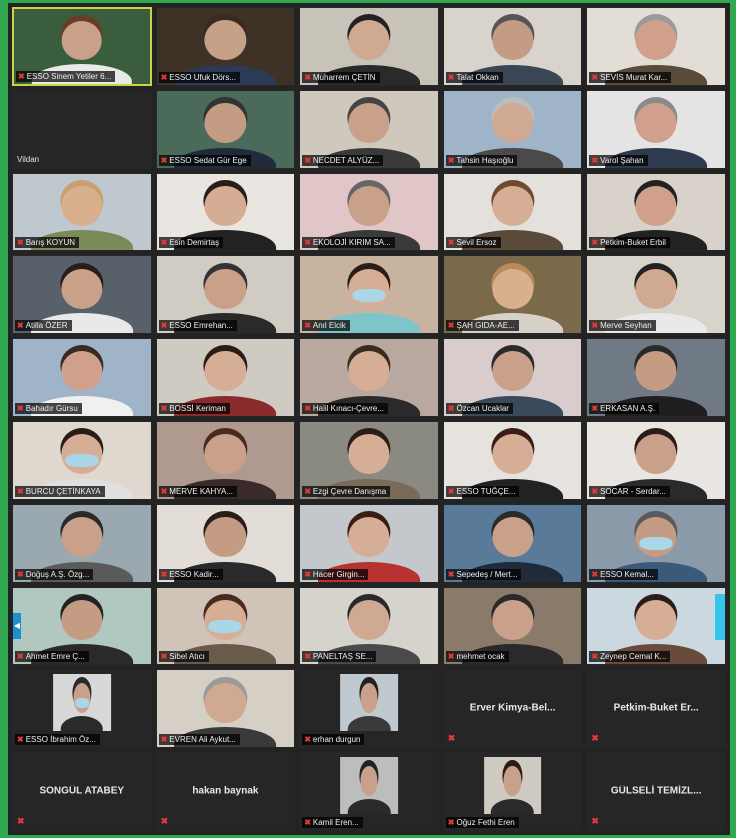 The height and width of the screenshot is (838, 736). What do you see at coordinates (656, 377) in the screenshot?
I see `participant-tile: ✖ ERKASAN A.Ş.` at bounding box center [656, 377].